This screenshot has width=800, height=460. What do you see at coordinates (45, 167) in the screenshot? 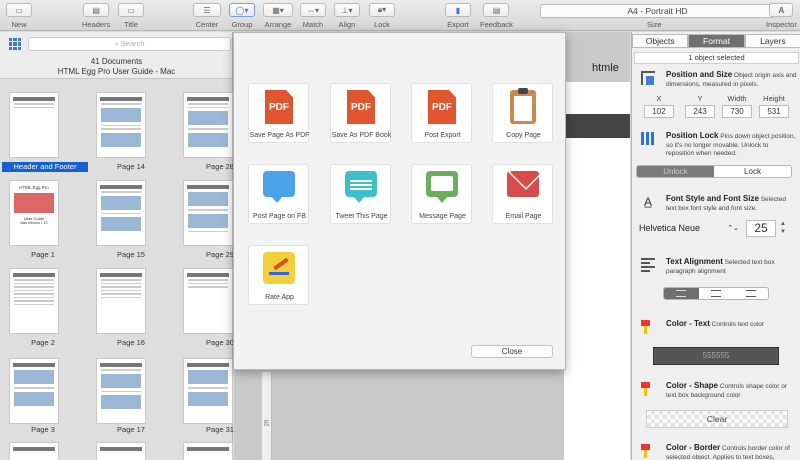
I see `page-label-selected: Header and Footer` at bounding box center [45, 167].